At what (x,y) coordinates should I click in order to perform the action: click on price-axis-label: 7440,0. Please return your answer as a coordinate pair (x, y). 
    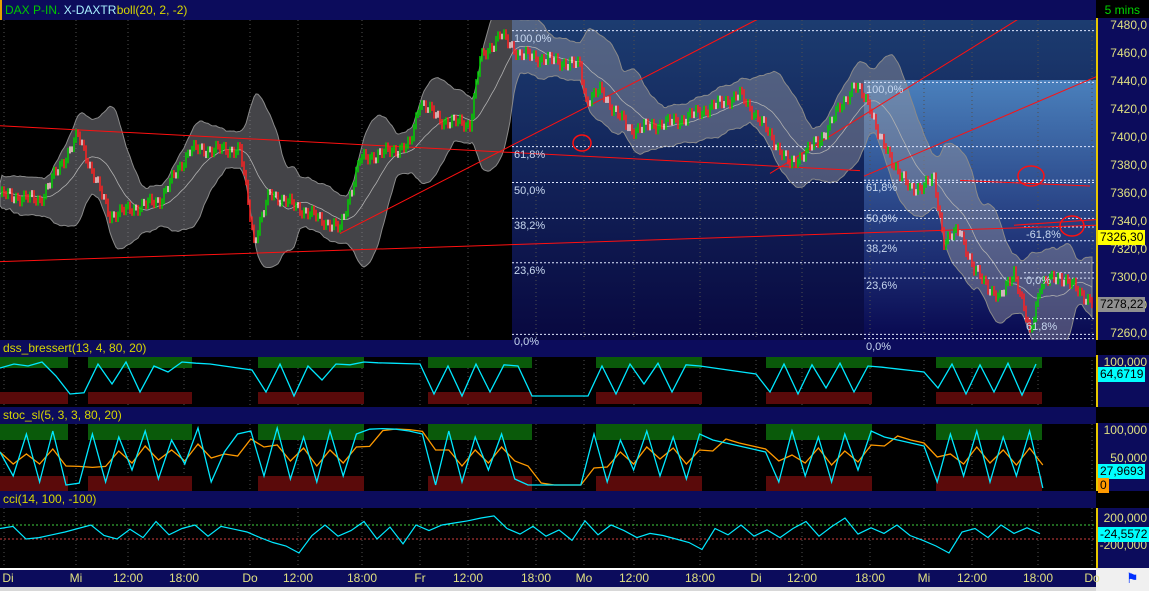
    Looking at the image, I should click on (1128, 81).